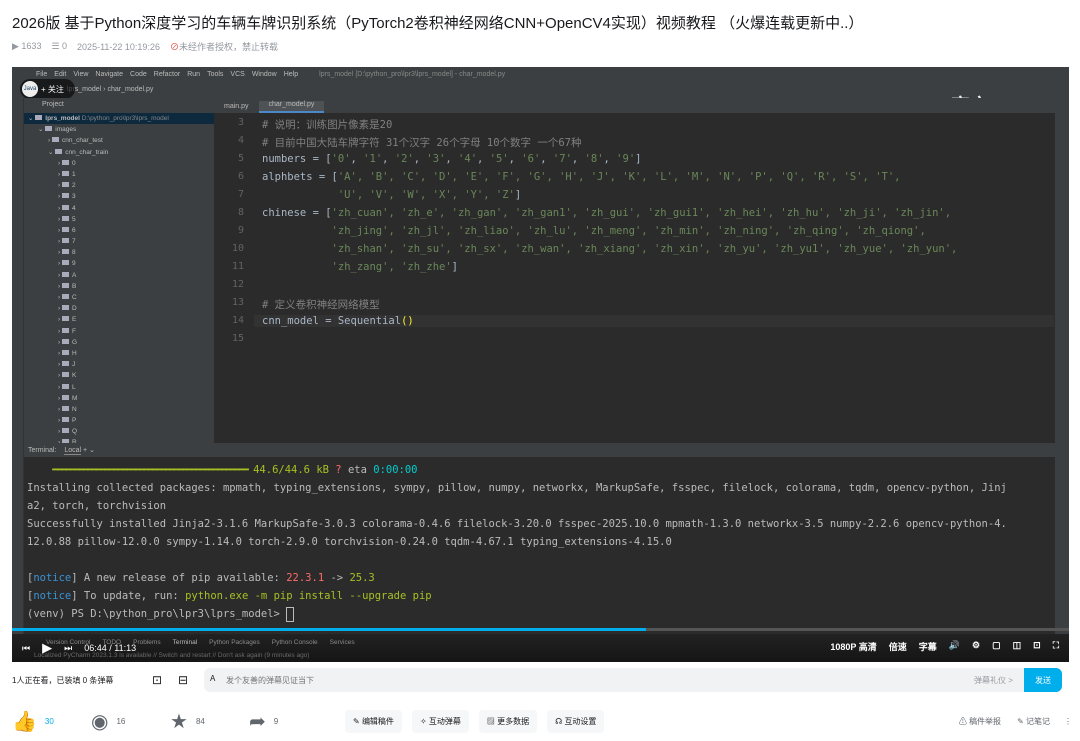 This screenshot has width=1080, height=741. I want to click on subtitle-button: 字幕, so click(928, 646).